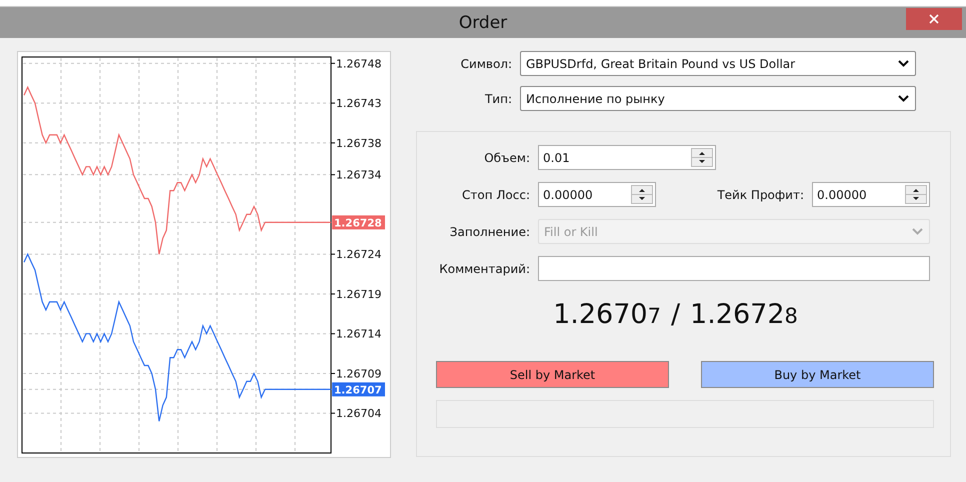 The height and width of the screenshot is (482, 966). I want to click on field-label: Тейк Профит:, so click(760, 195).